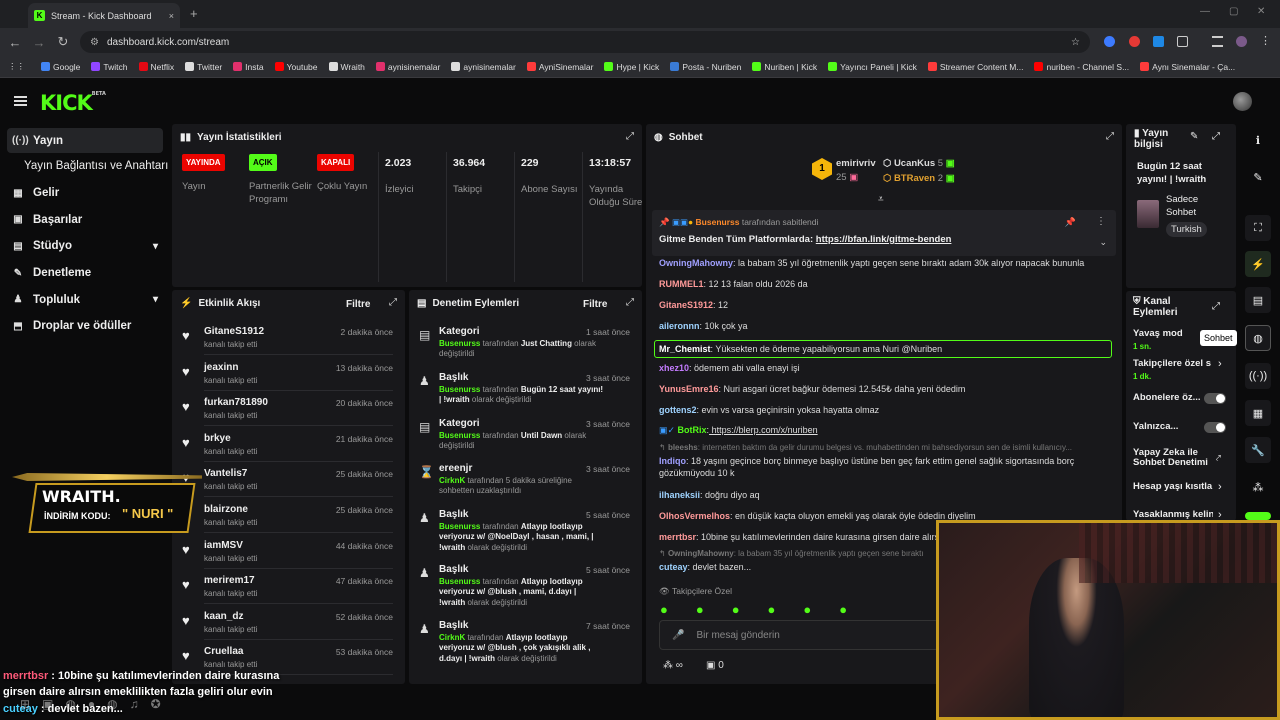  Describe the element at coordinates (1233, 11) in the screenshot. I see `maximize-icon: ▢` at that location.